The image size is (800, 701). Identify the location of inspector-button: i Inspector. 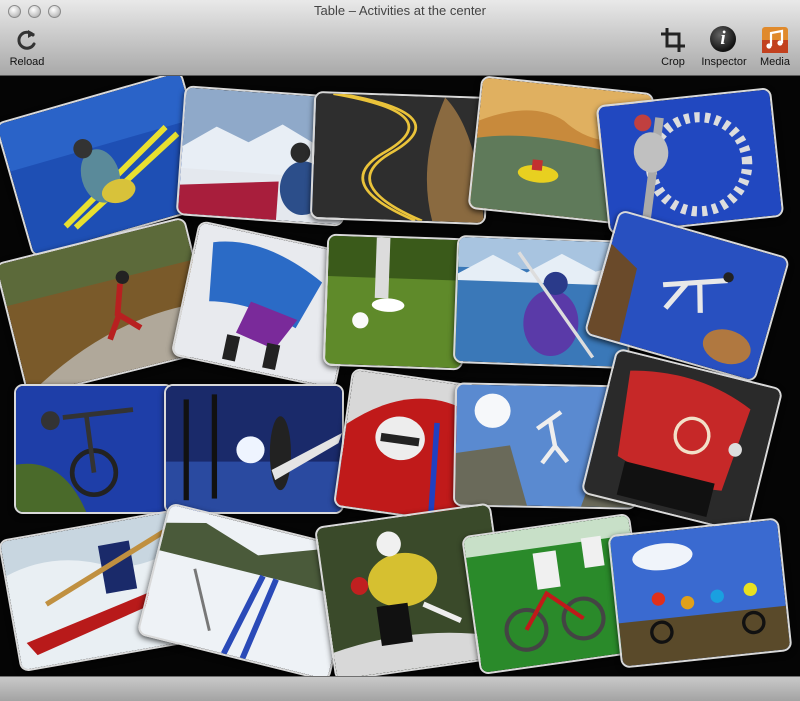
(724, 49).